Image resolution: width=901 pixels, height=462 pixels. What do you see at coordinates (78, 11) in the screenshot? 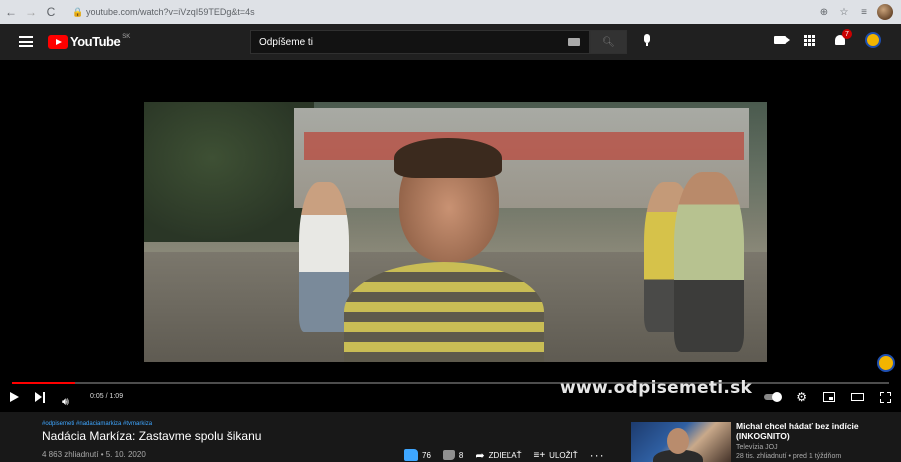
I see `lock-icon: 🔒` at bounding box center [78, 11].